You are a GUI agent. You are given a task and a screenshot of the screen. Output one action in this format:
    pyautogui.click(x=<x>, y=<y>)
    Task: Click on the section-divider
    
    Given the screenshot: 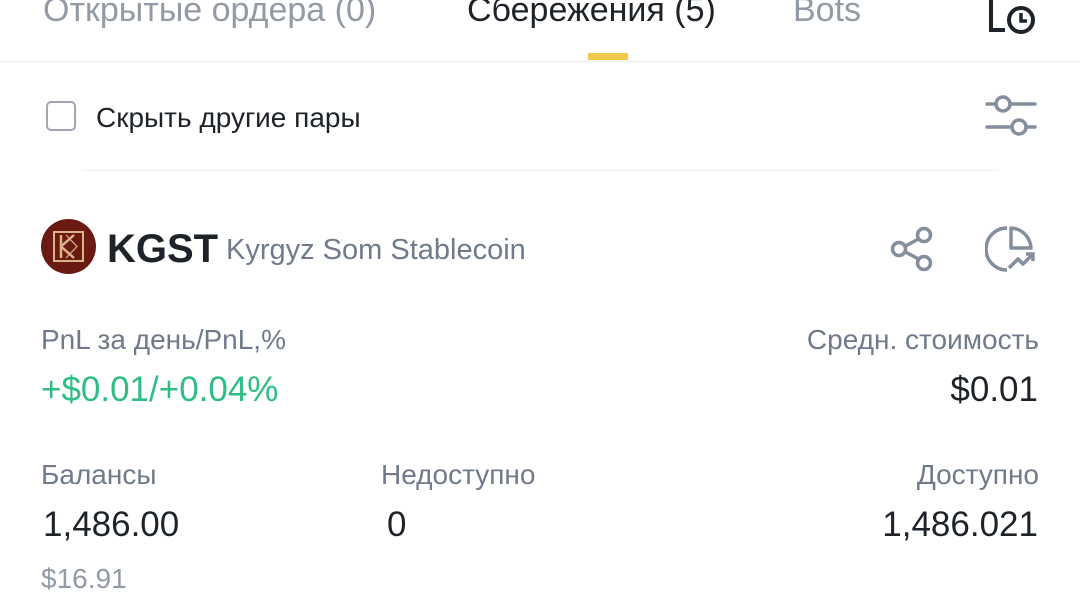 What is the action you would take?
    pyautogui.click(x=540, y=170)
    